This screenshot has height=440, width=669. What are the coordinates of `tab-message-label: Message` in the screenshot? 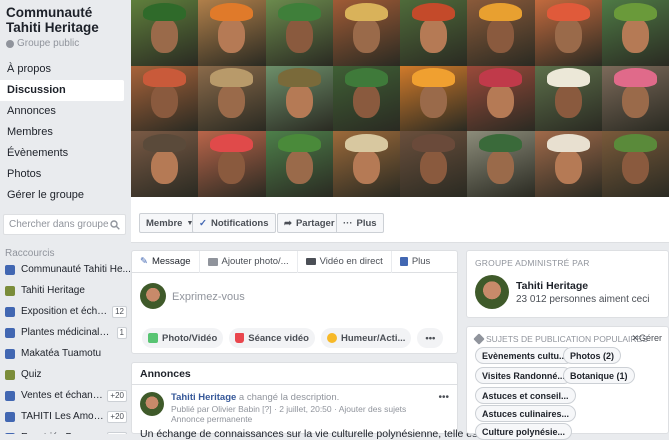 It's located at (171, 261).